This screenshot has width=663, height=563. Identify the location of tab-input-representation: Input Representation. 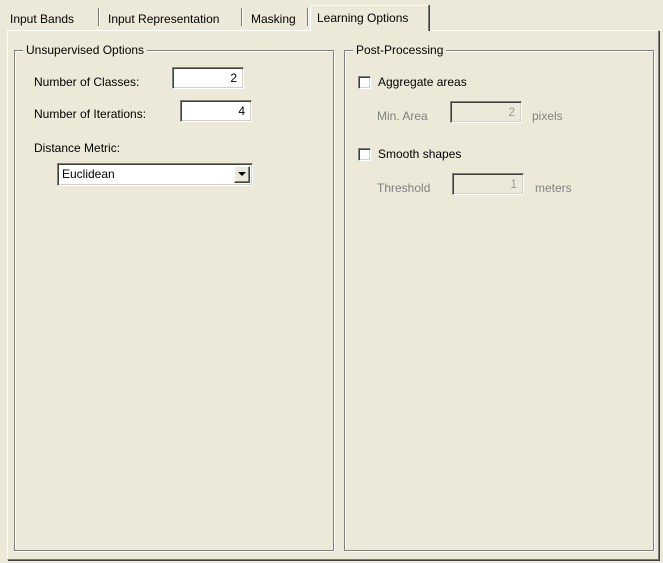
(163, 19).